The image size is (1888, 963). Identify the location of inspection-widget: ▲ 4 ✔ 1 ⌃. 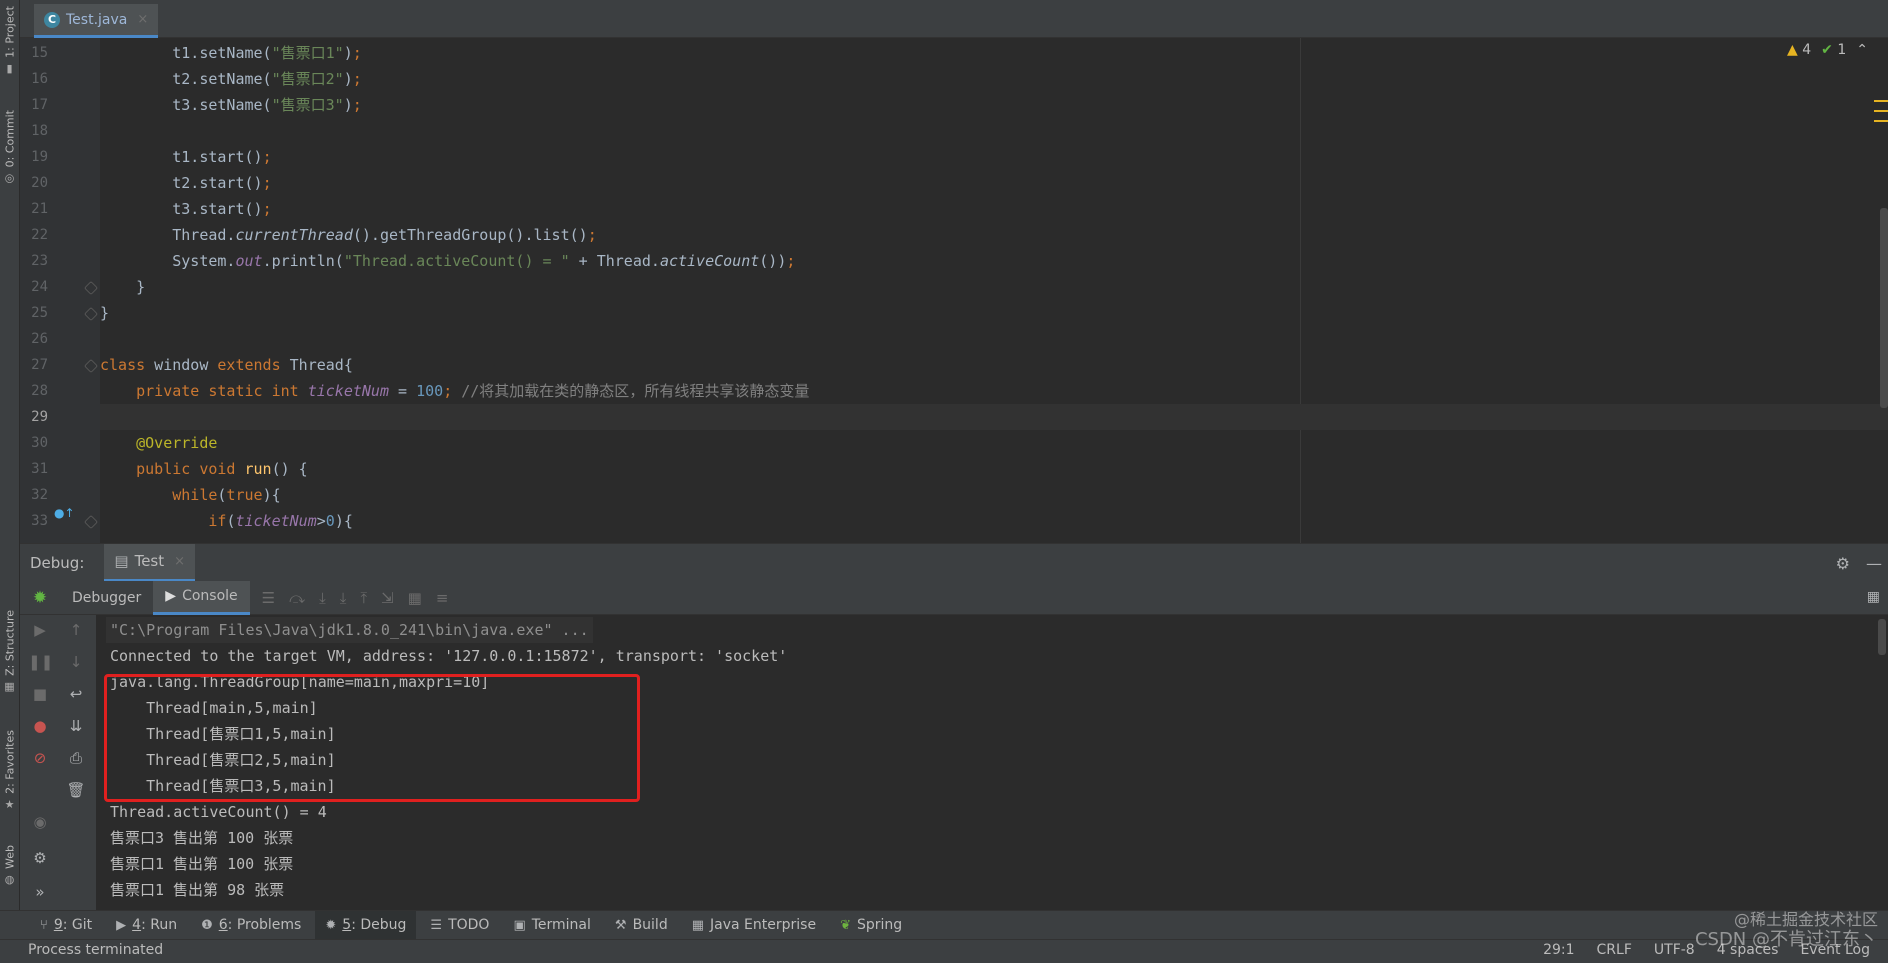
(1827, 50).